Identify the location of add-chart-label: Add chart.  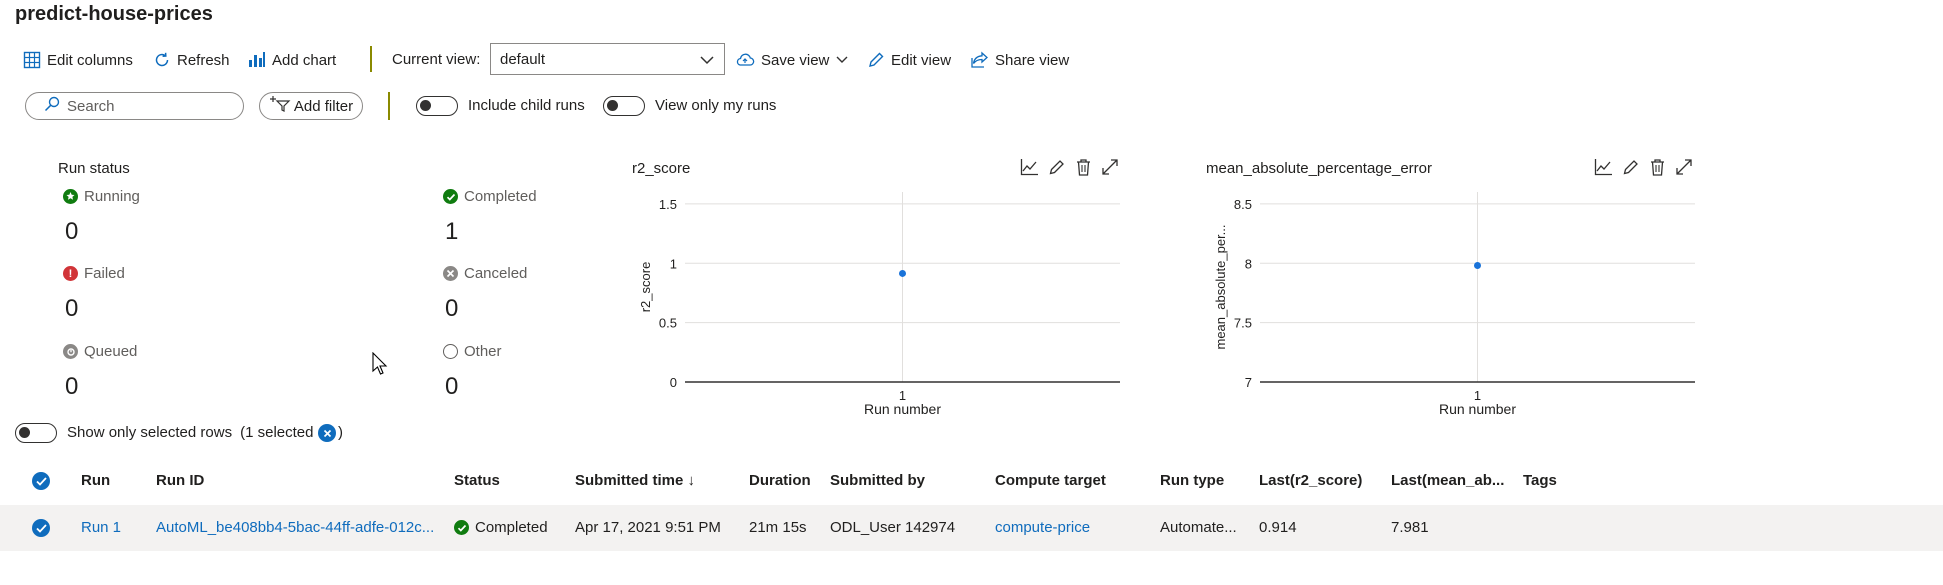
(304, 60).